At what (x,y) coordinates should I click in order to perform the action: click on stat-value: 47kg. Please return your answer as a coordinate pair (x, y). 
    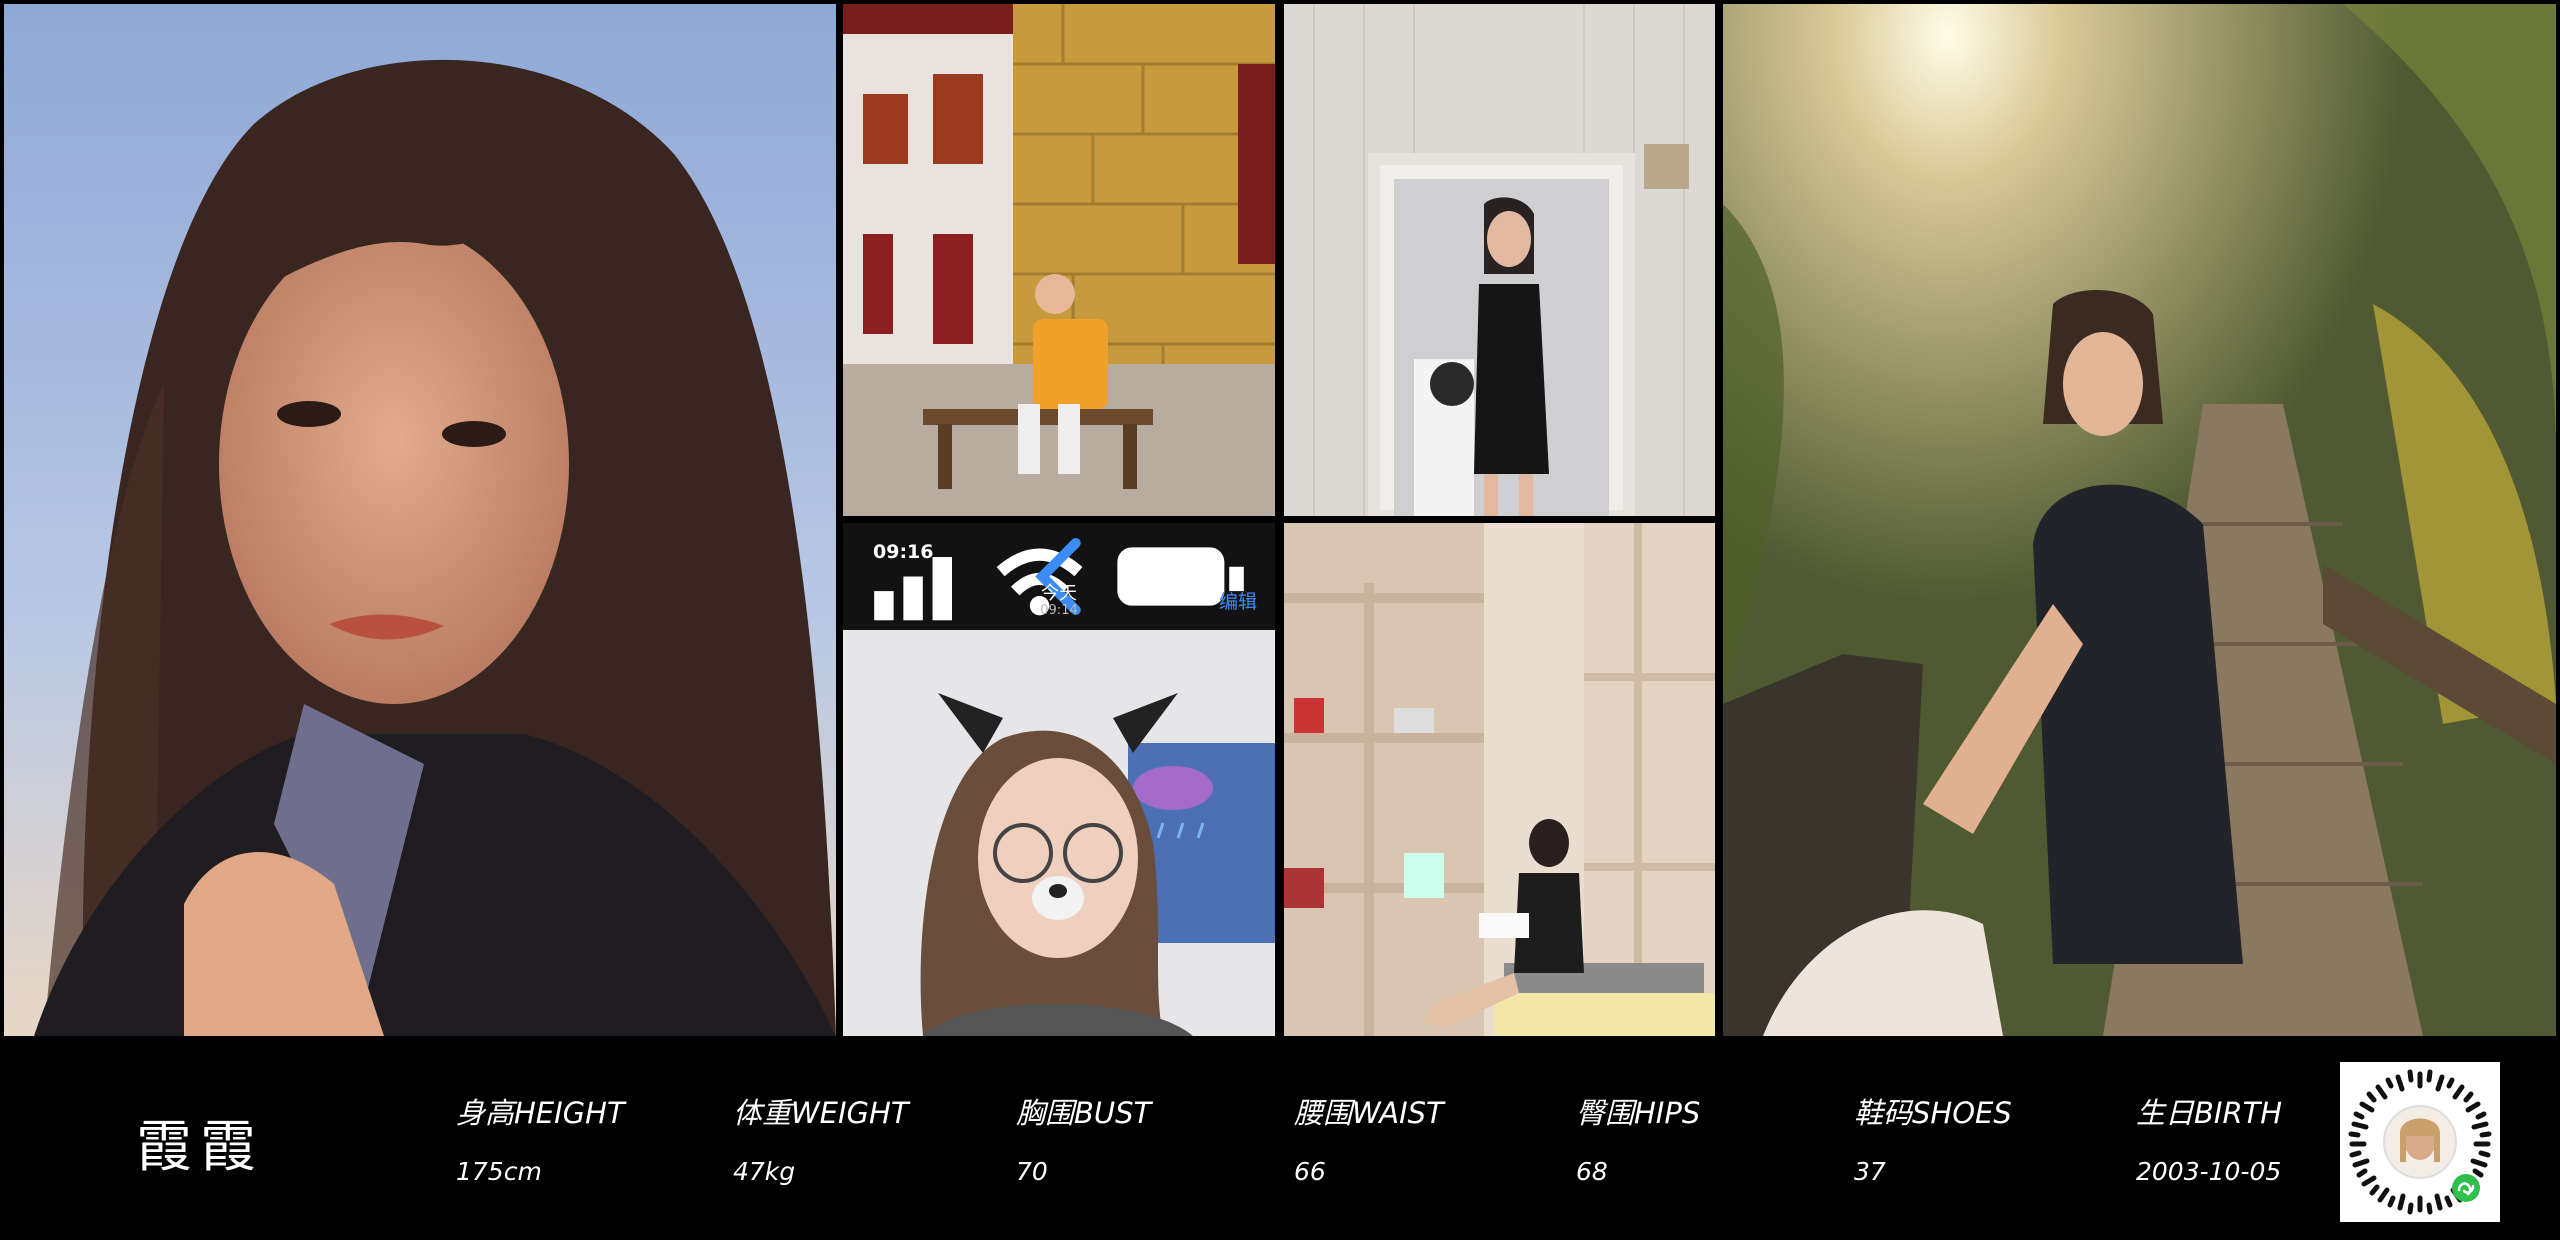
    Looking at the image, I should click on (764, 1171).